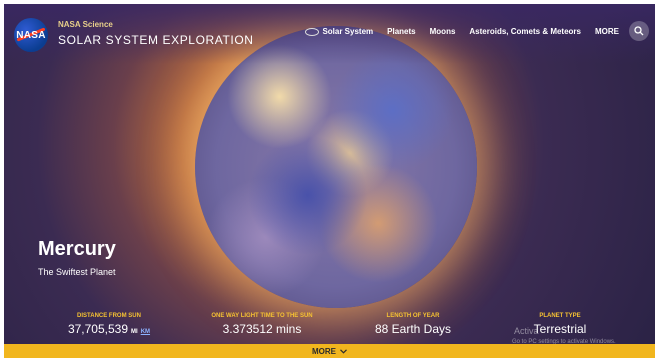  I want to click on stat-distance: DISTANCE FROM SUN 37,705,539 MI KM, so click(109, 324).